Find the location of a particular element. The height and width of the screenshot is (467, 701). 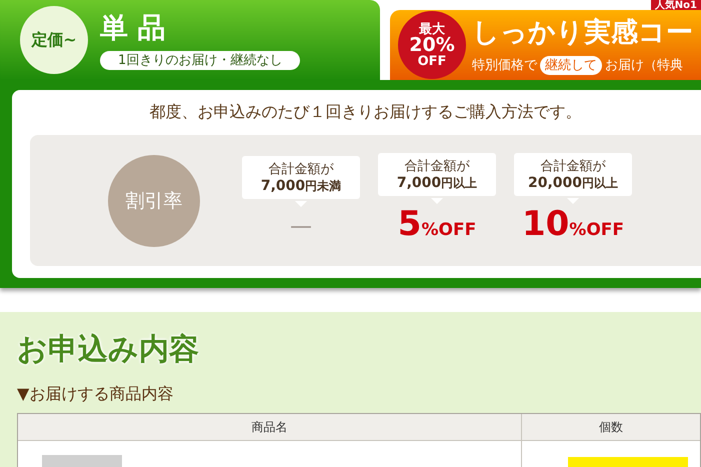

plan-description: 都度、お申込みのたび１回きりお届けするご購入方法です。 is located at coordinates (365, 112).